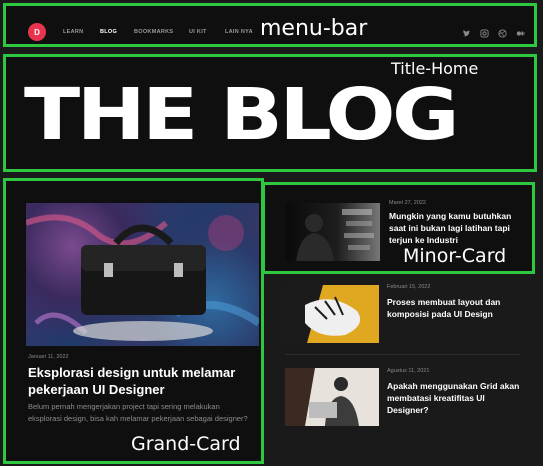 The image size is (543, 466). What do you see at coordinates (73, 32) in the screenshot?
I see `nav-learn: LEARN` at bounding box center [73, 32].